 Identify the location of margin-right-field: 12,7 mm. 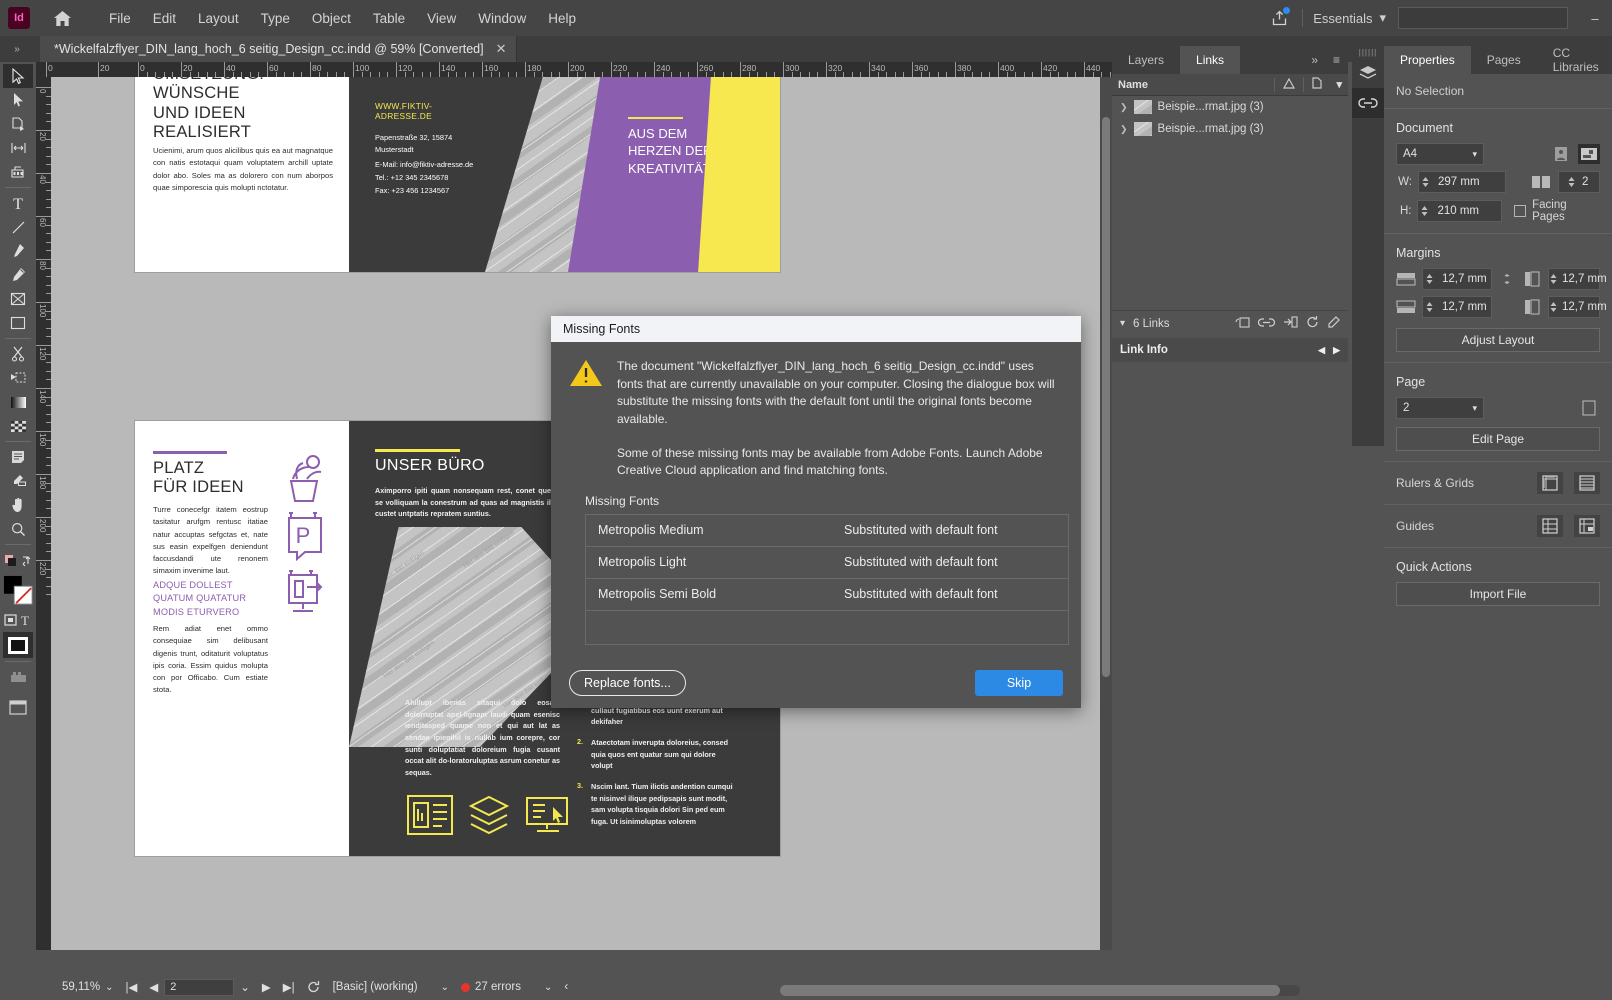
(1577, 307).